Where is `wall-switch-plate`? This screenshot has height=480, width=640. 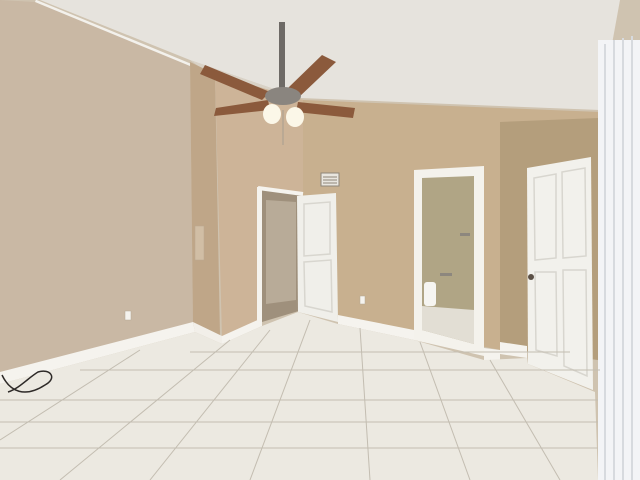
wall-switch-plate is located at coordinates (199, 243).